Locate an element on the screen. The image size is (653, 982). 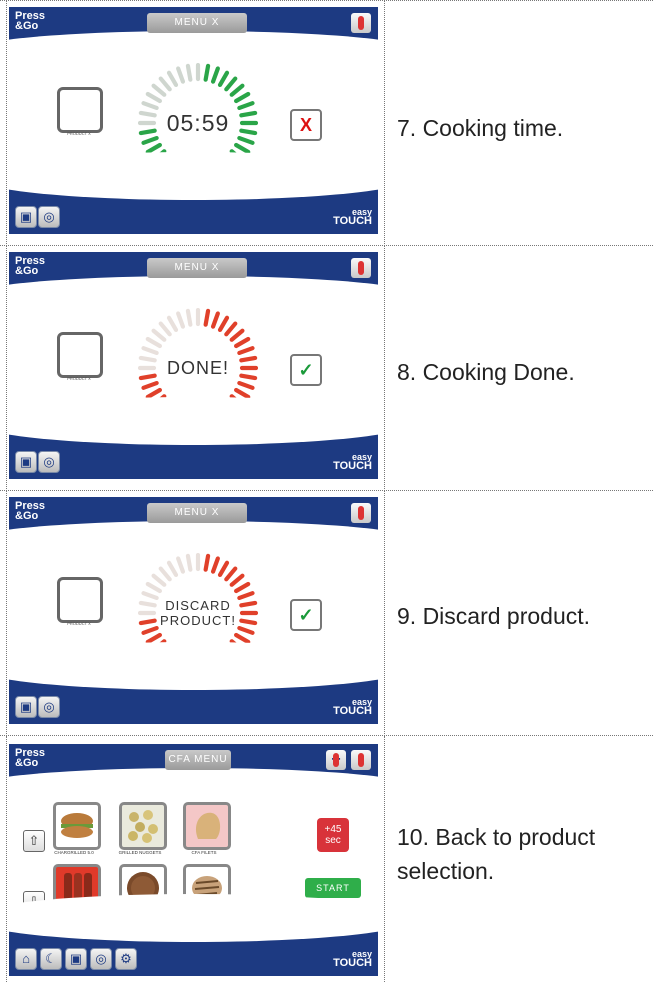
step-caption: 10. Back to product selection. is located at coordinates (496, 854).